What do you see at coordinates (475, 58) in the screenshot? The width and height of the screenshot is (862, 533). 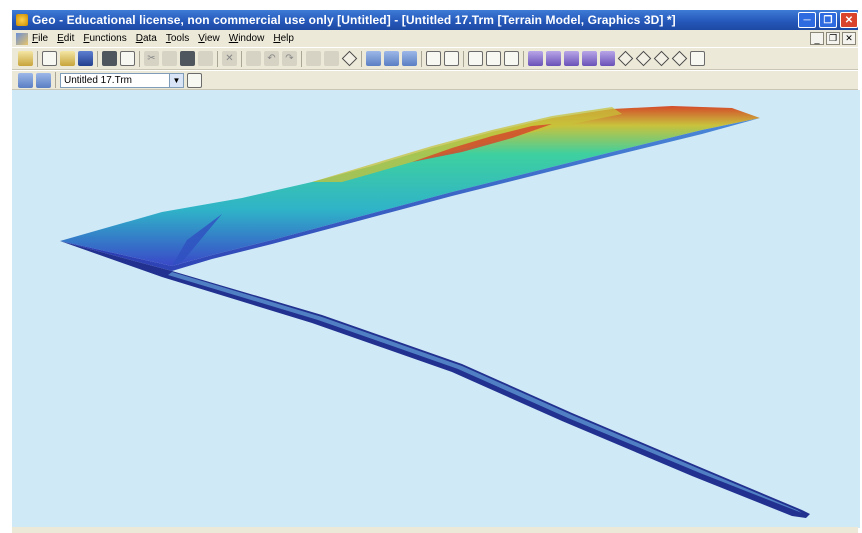 I see `zoom-window-icon` at bounding box center [475, 58].